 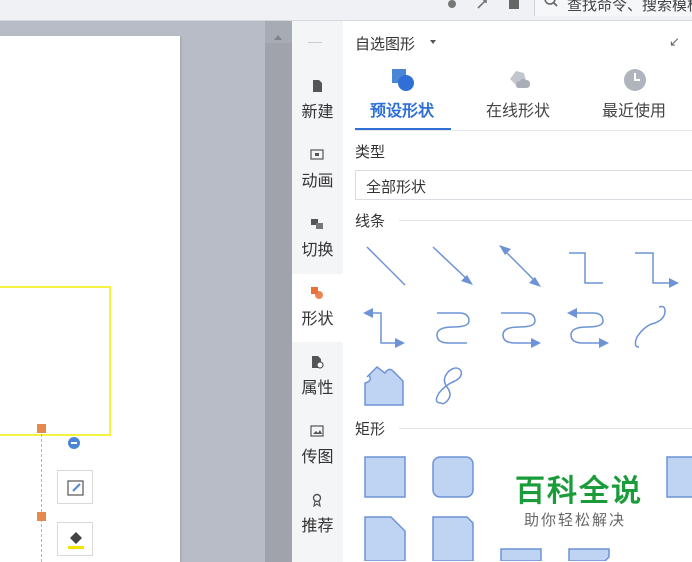 What do you see at coordinates (384, 537) in the screenshot?
I see `shape-snip-corner-rectangle` at bounding box center [384, 537].